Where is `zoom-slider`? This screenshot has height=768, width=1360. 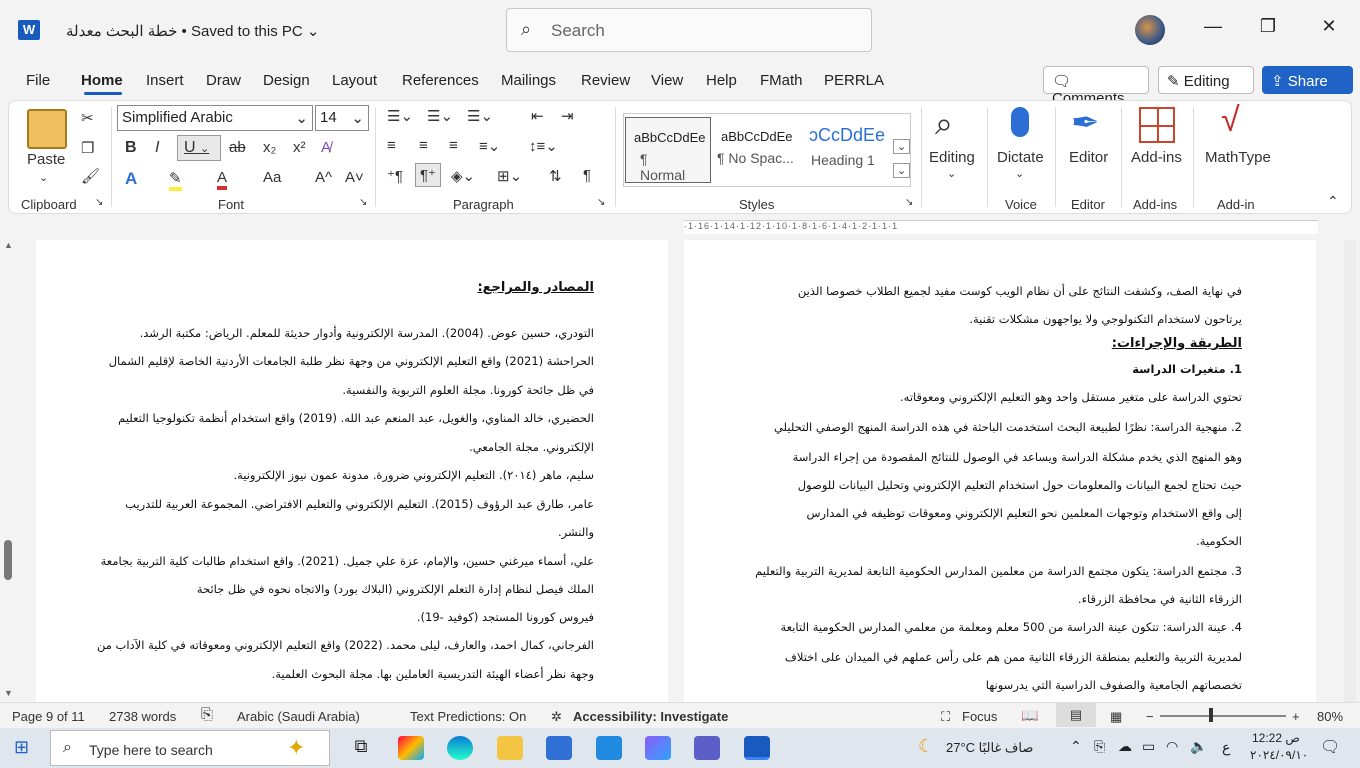
zoom-slider is located at coordinates (1223, 716).